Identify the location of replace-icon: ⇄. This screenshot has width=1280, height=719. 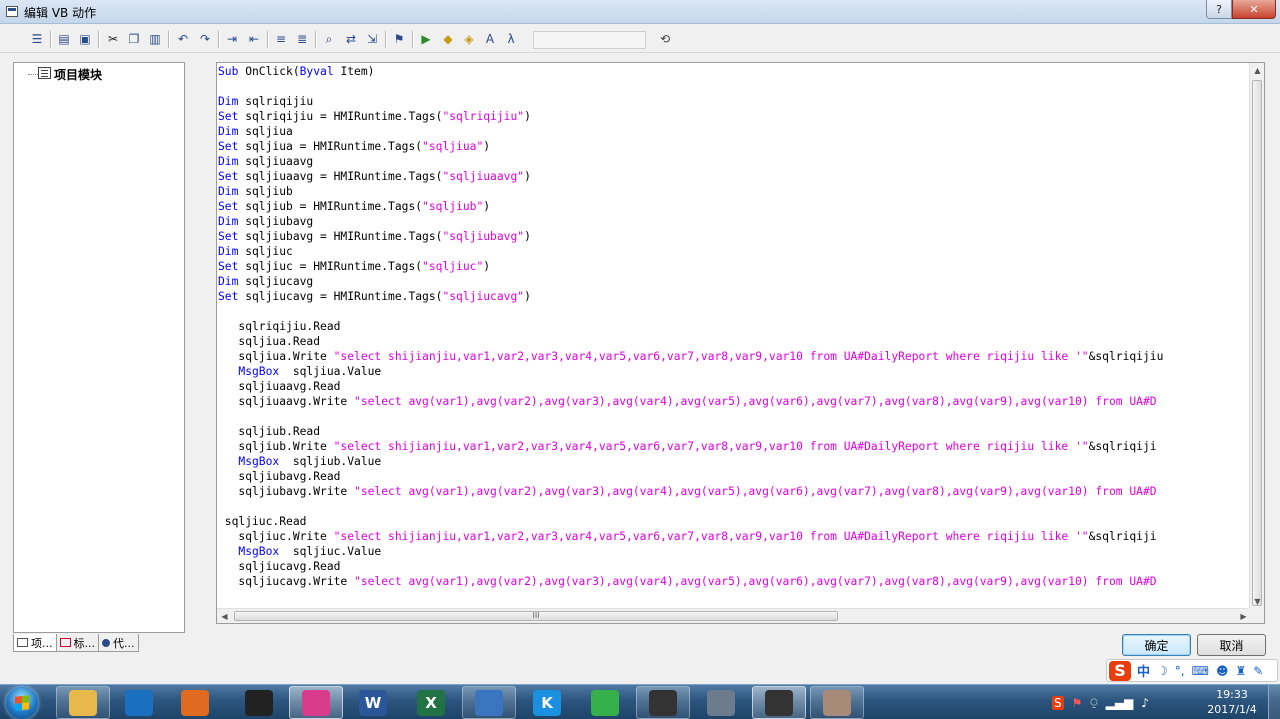
(351, 39).